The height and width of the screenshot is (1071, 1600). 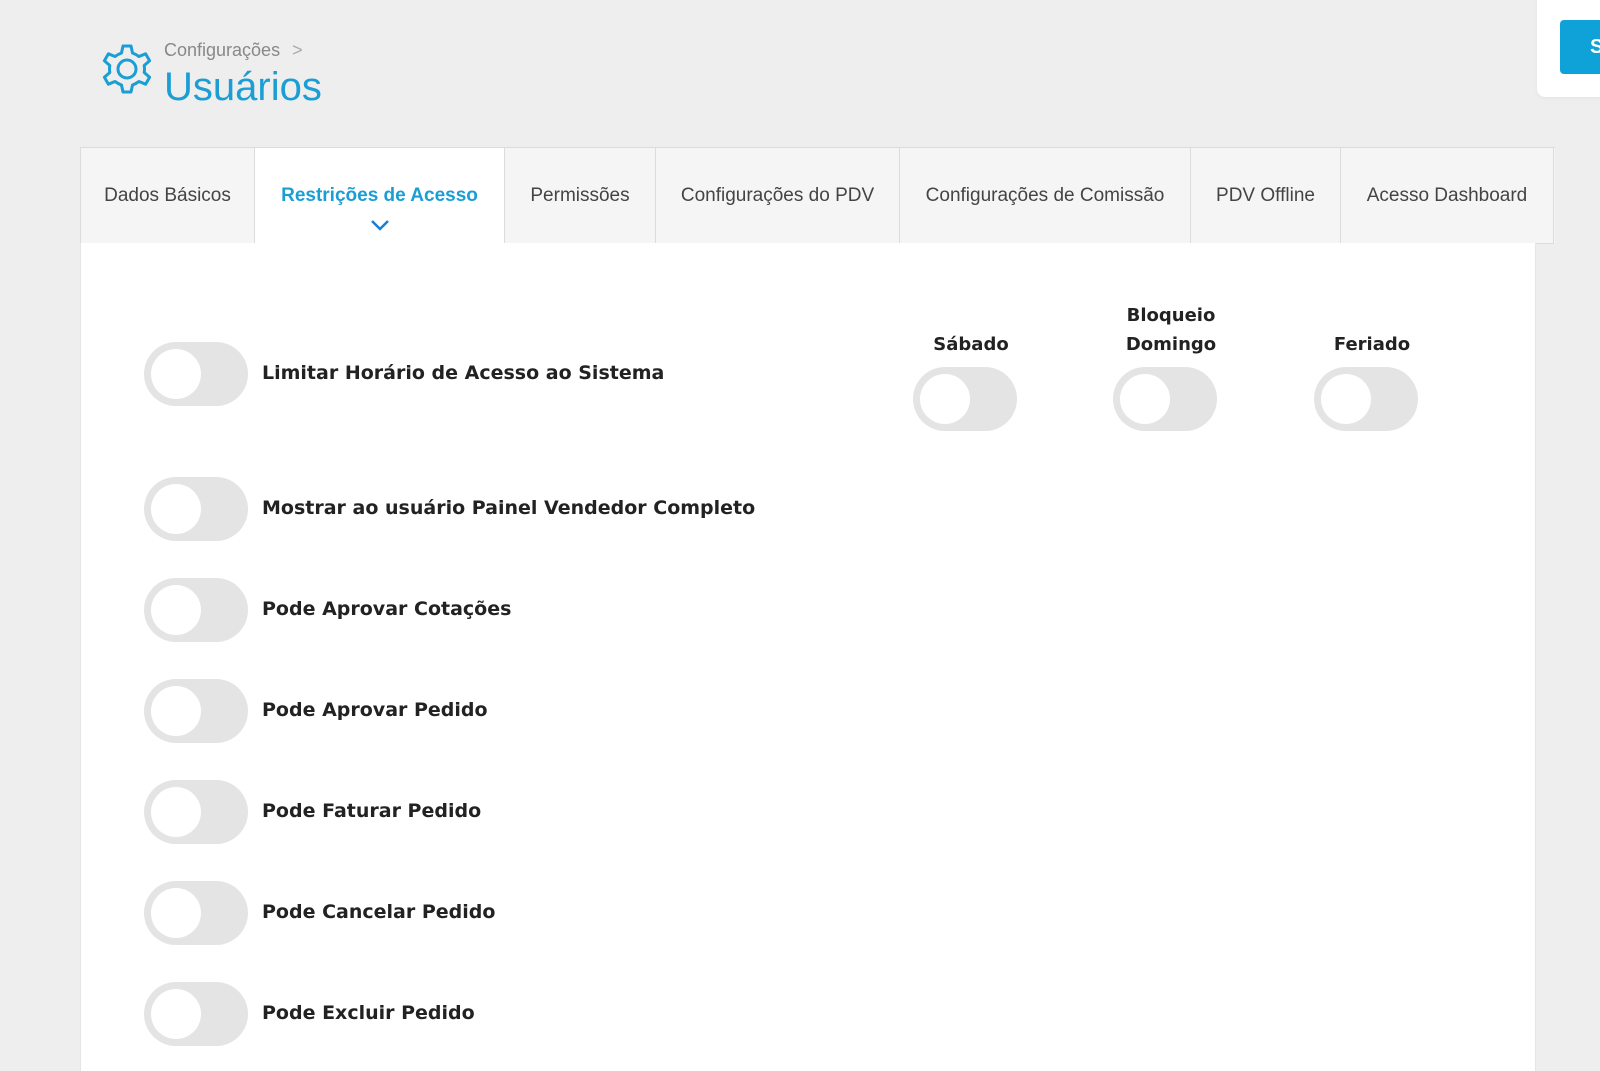 I want to click on tab-label: Restrições de Acesso, so click(x=379, y=195).